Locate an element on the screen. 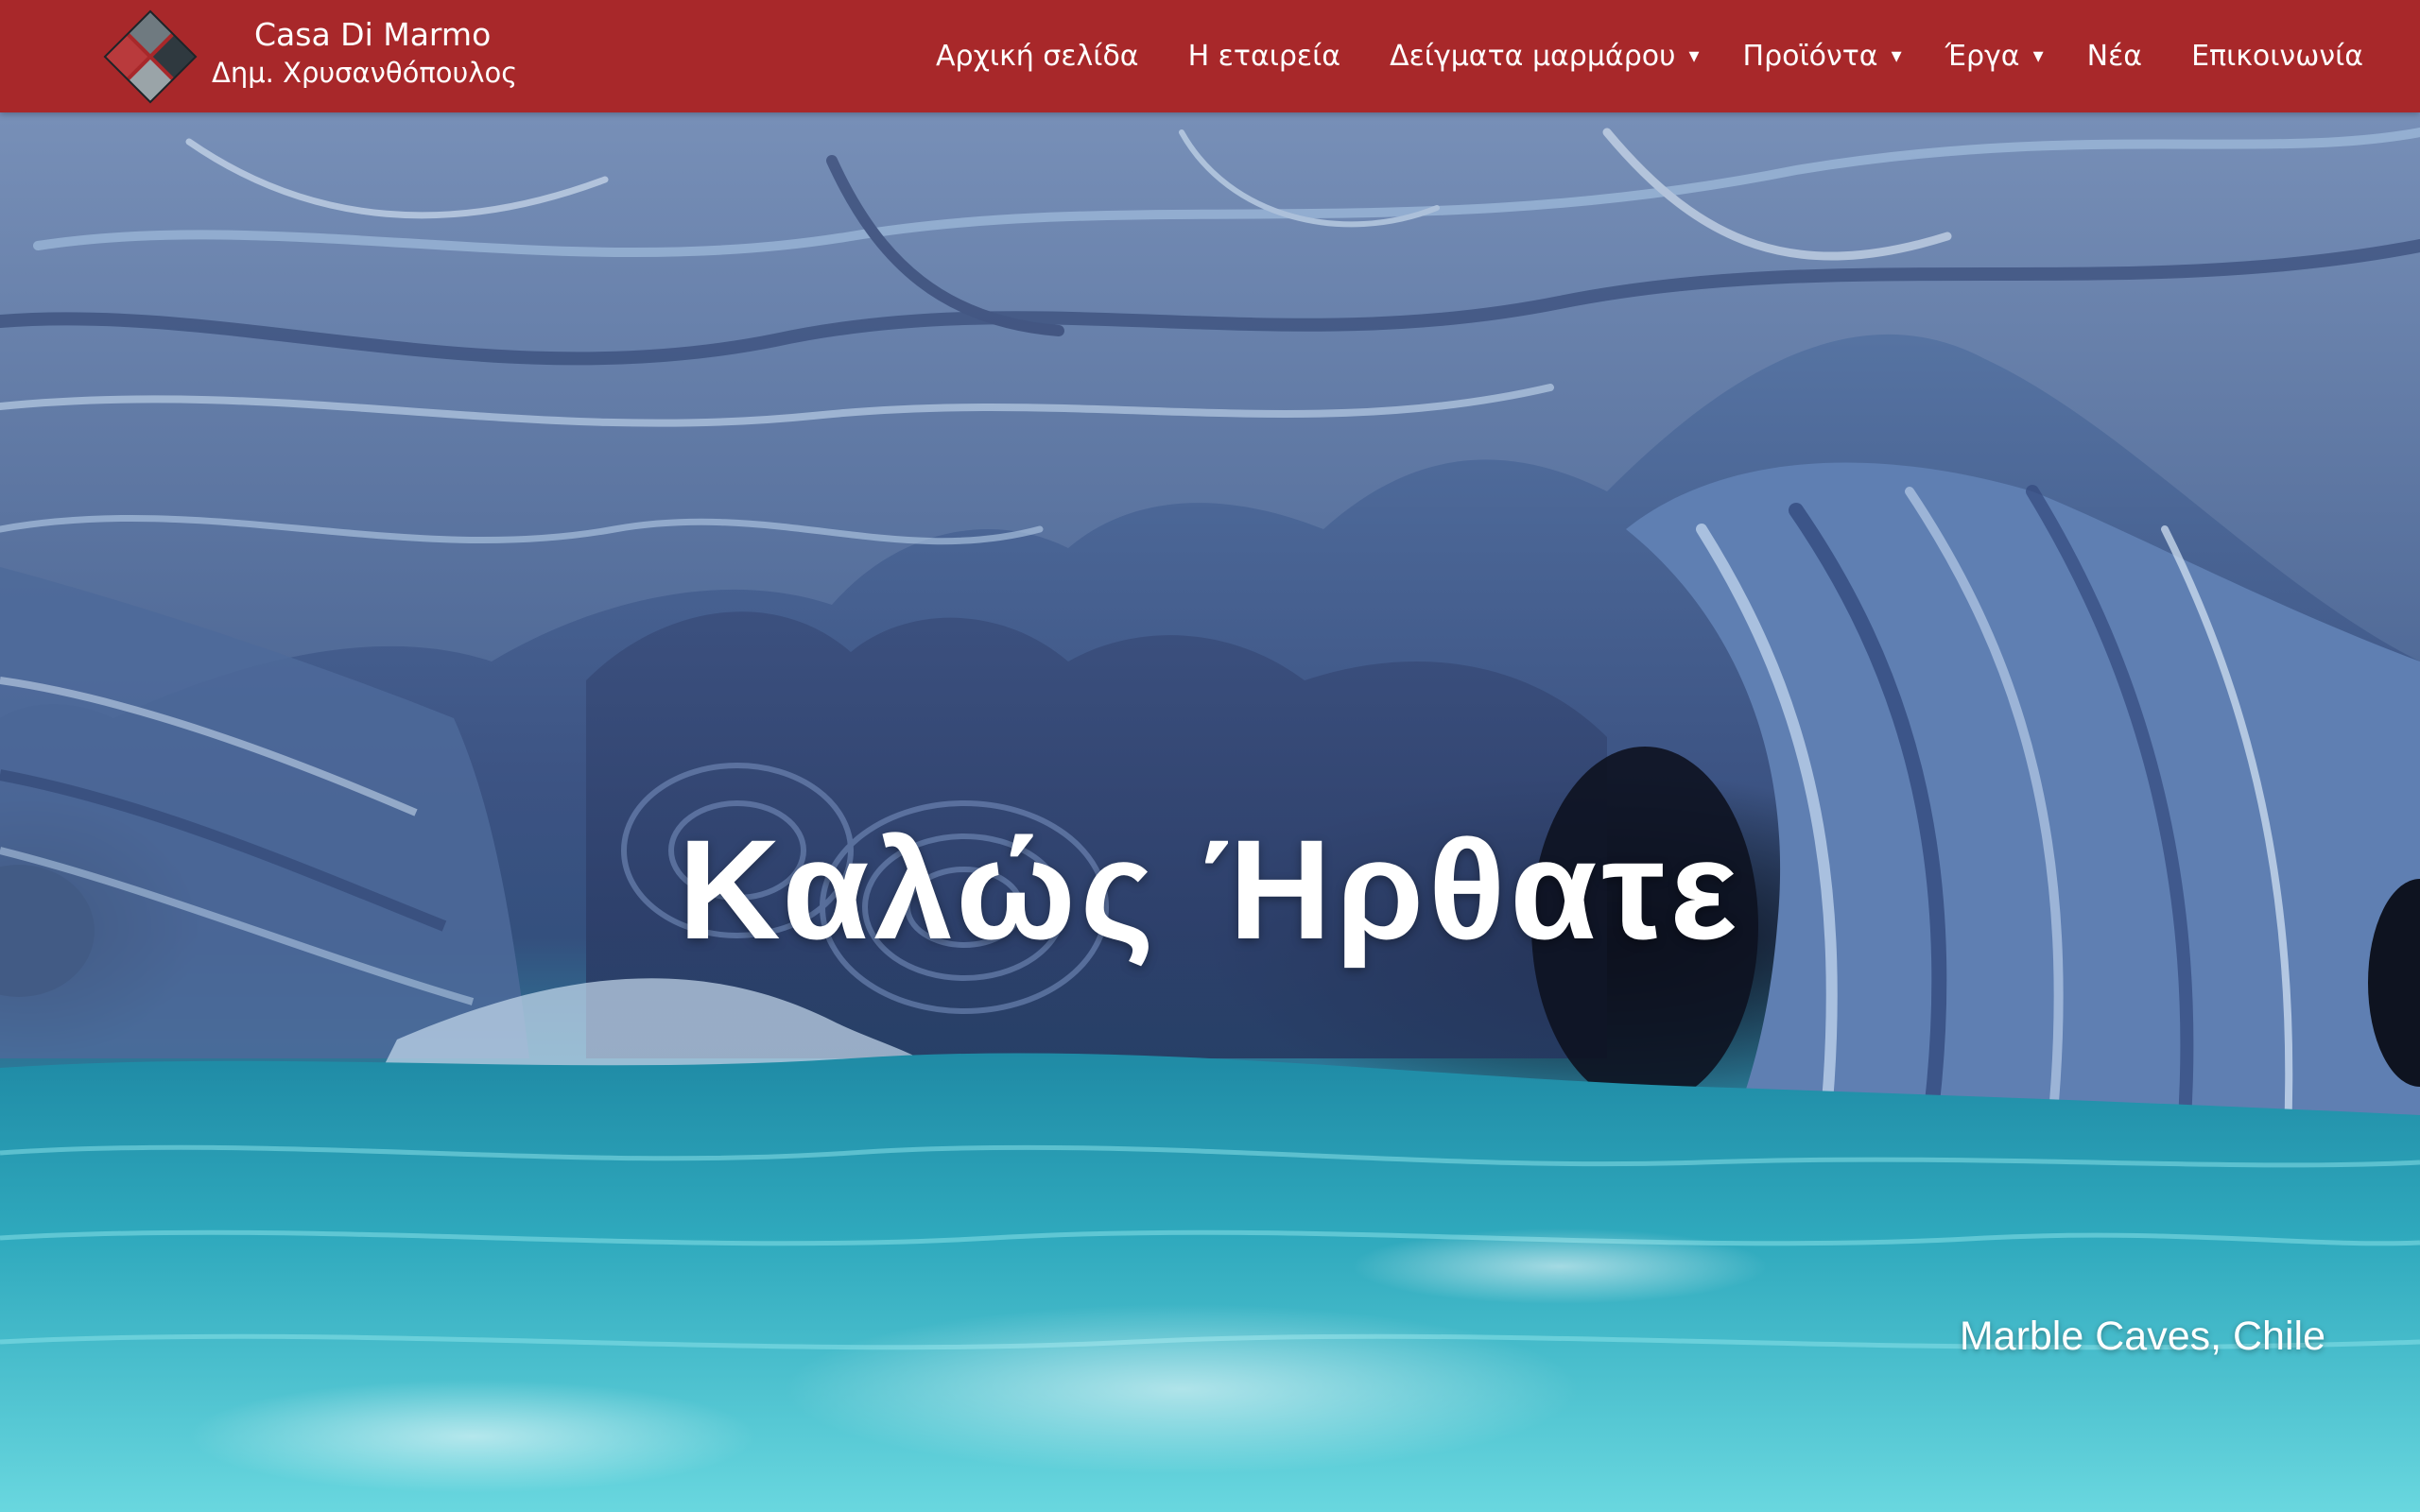  hero-title: Καλώς Ήρθατε is located at coordinates (1210, 889).